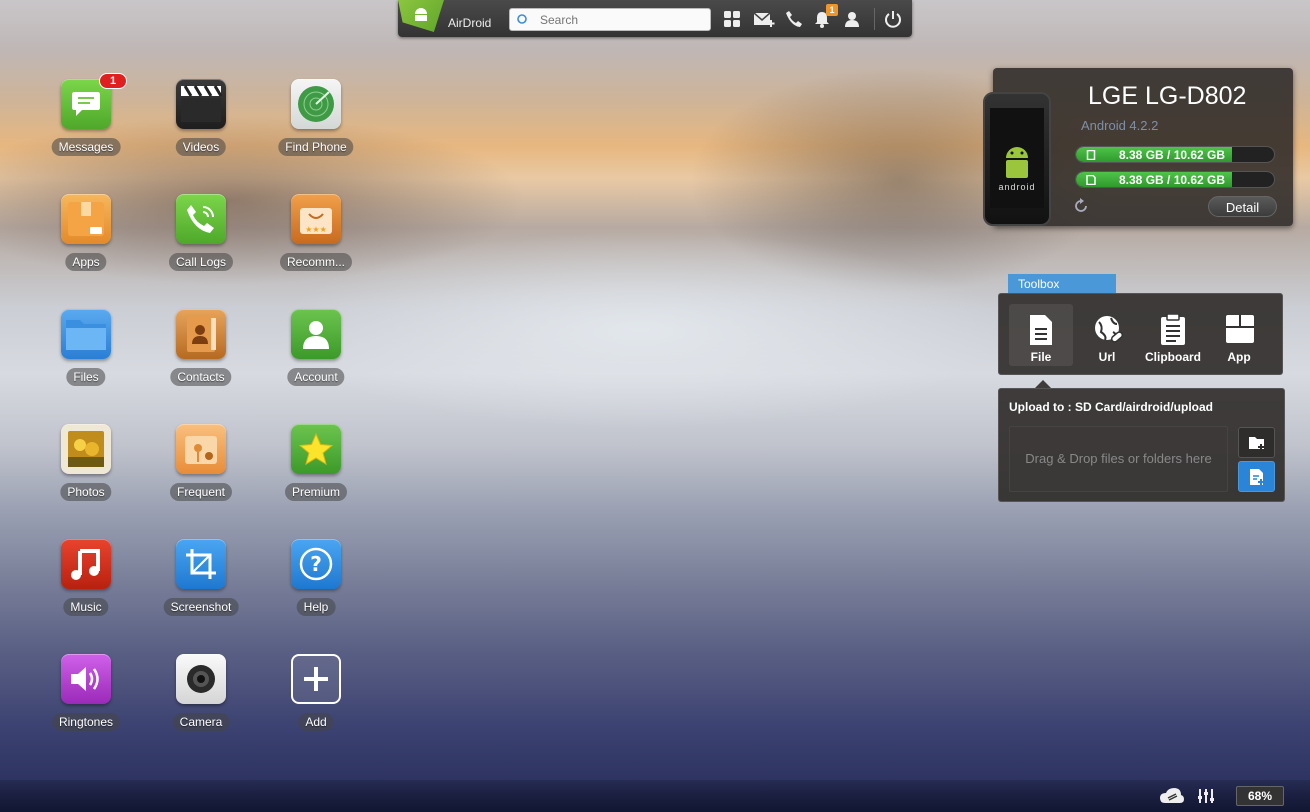 This screenshot has width=1310, height=812. Describe the element at coordinates (1081, 206) in the screenshot. I see `refresh-icon` at that location.